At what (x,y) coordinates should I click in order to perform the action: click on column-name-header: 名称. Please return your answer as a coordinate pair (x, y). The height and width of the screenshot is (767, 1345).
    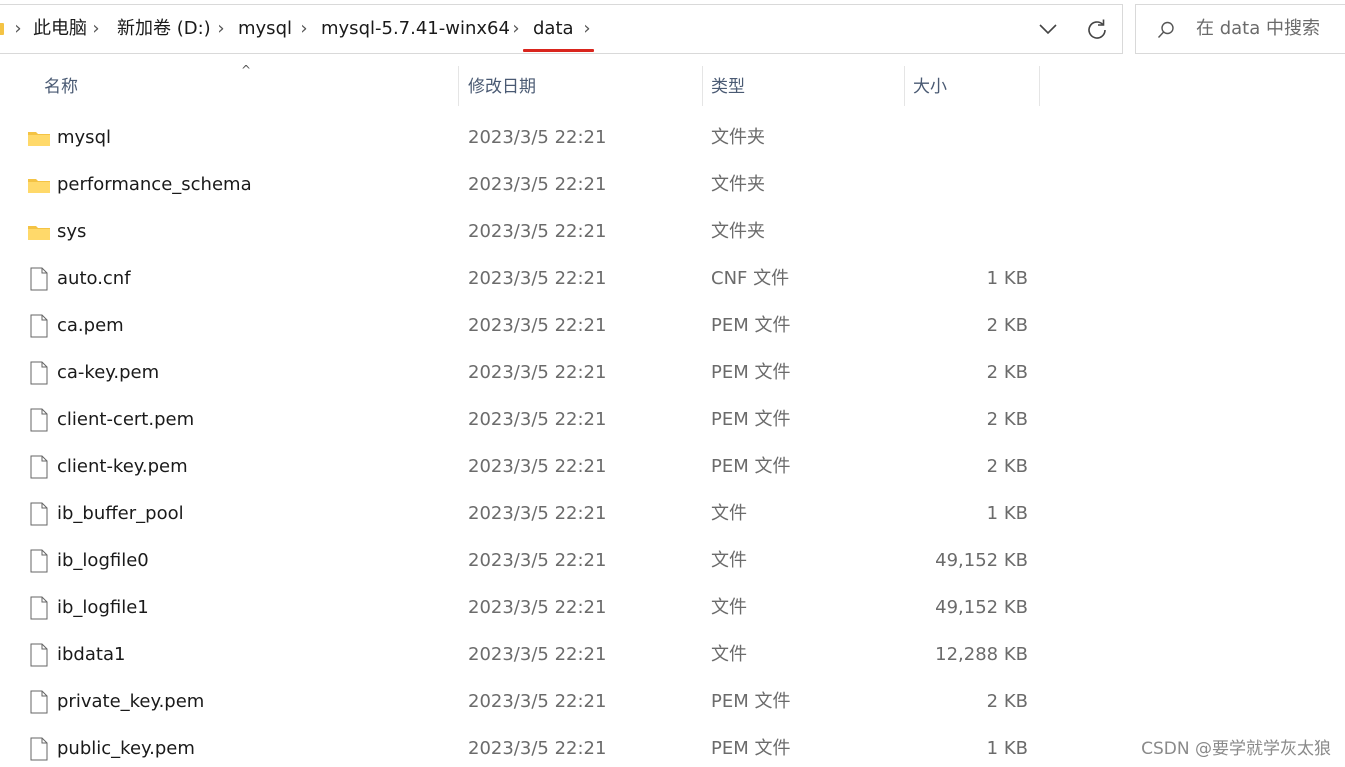
    Looking at the image, I should click on (61, 87).